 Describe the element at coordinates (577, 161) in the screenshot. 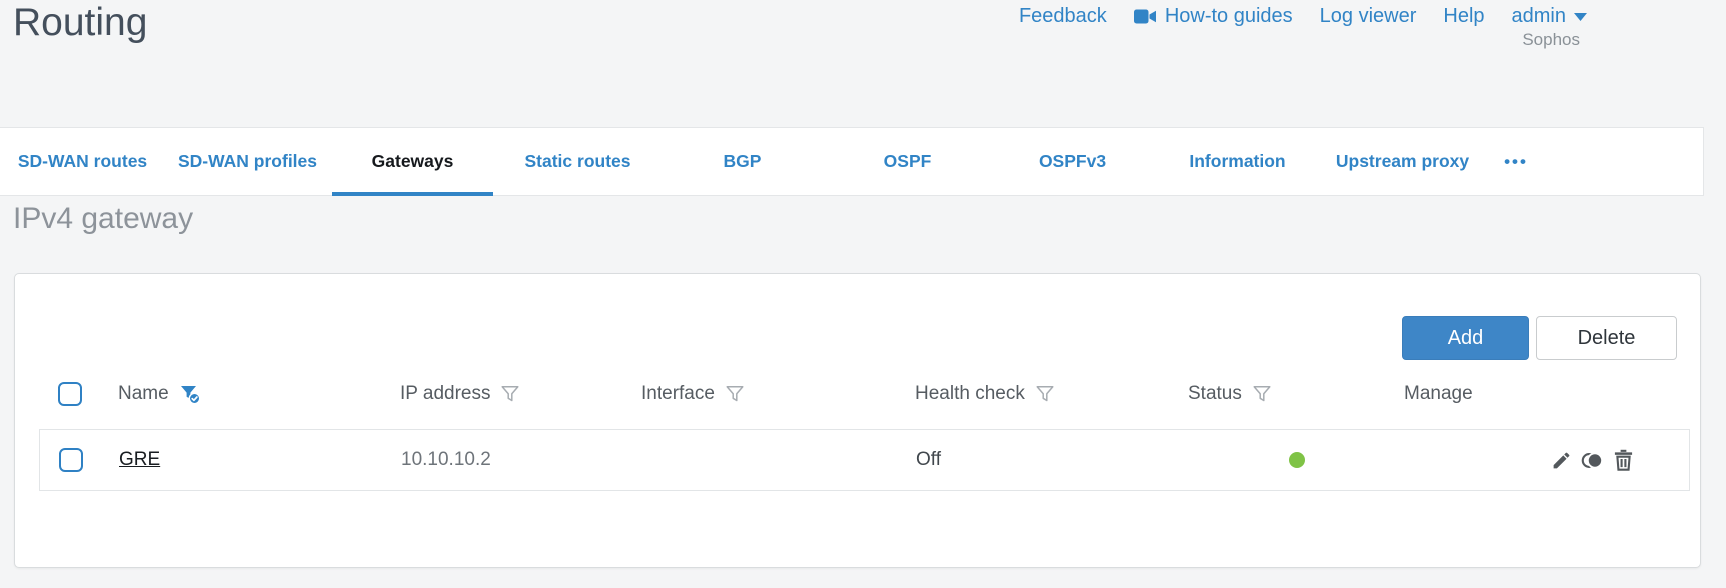

I see `tab-static-routes: Static routes` at that location.